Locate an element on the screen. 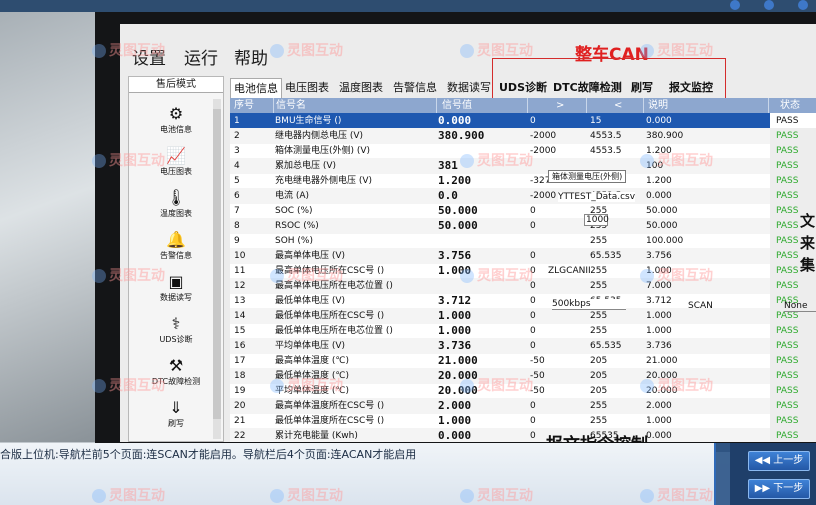  next-step-button: ▶▶ 下一步 is located at coordinates (779, 489).